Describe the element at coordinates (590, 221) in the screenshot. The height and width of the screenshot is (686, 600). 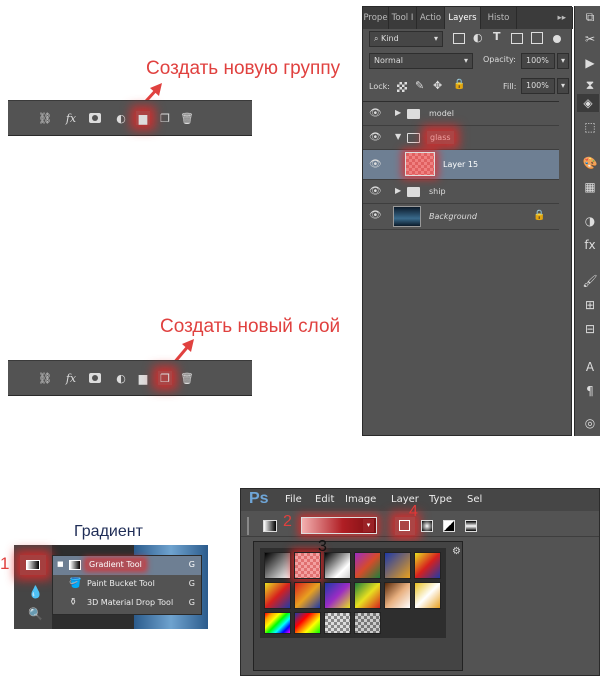
I see `adjustments-icon: ◑` at that location.